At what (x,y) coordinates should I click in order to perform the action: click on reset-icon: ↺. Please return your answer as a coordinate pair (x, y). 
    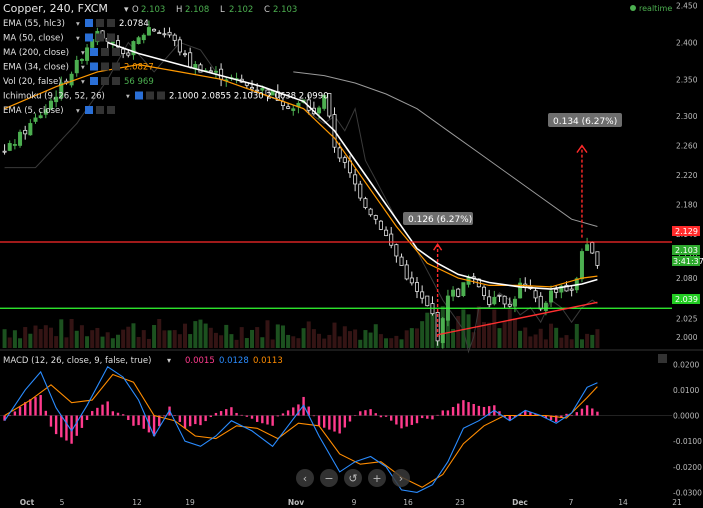
    Looking at the image, I should click on (352, 478).